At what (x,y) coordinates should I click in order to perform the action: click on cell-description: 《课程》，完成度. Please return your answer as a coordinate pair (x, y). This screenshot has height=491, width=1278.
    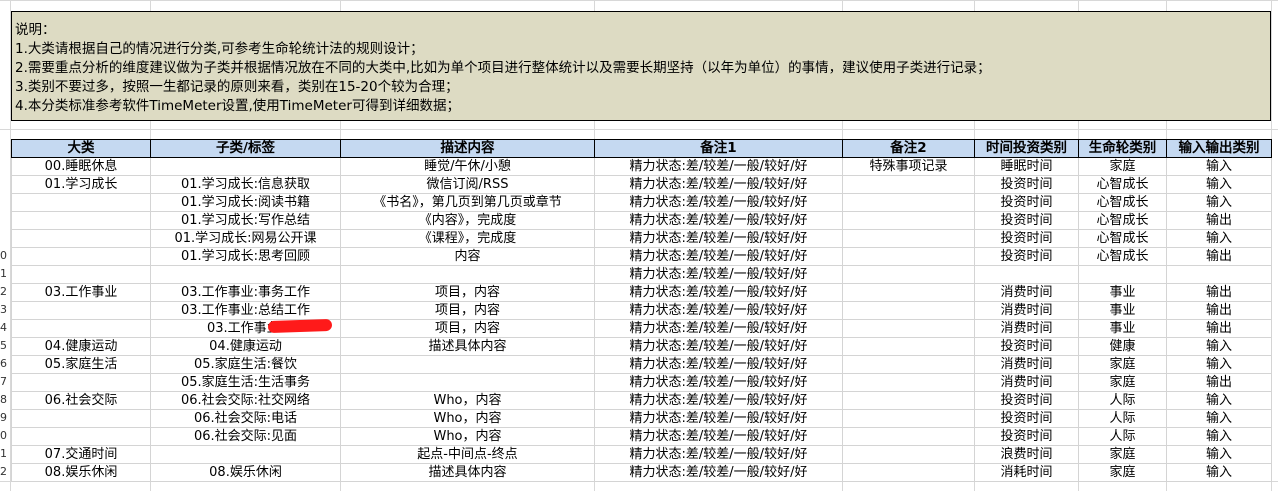
    Looking at the image, I should click on (467, 238).